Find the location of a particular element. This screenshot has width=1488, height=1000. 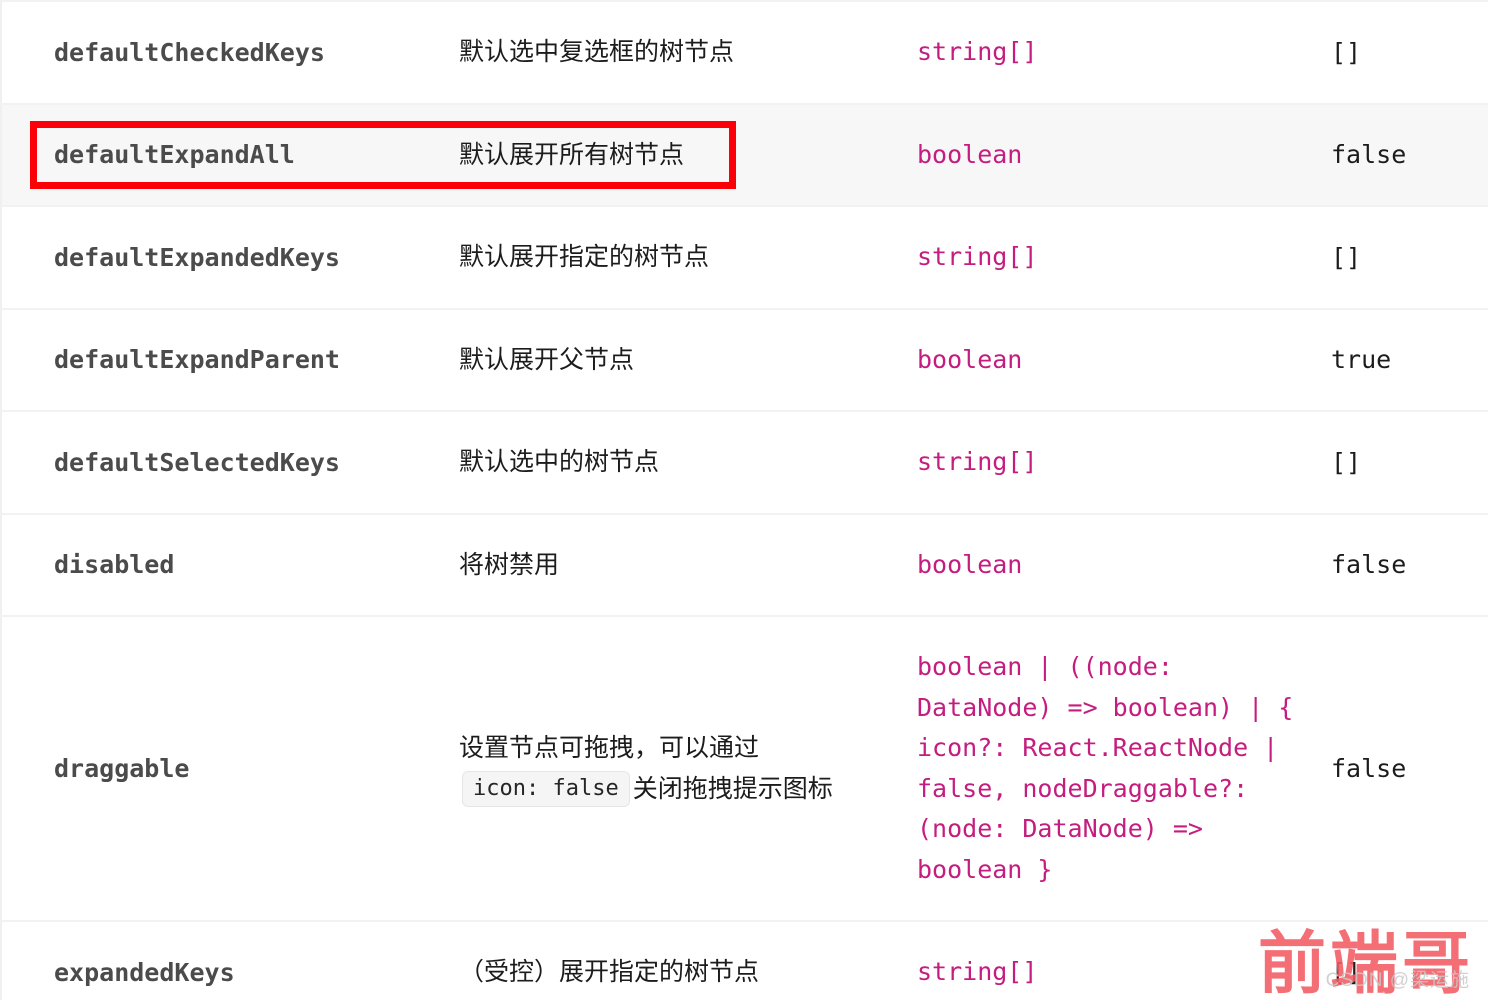

table-cell-property: defaultExpandedKeys is located at coordinates (223, 257).